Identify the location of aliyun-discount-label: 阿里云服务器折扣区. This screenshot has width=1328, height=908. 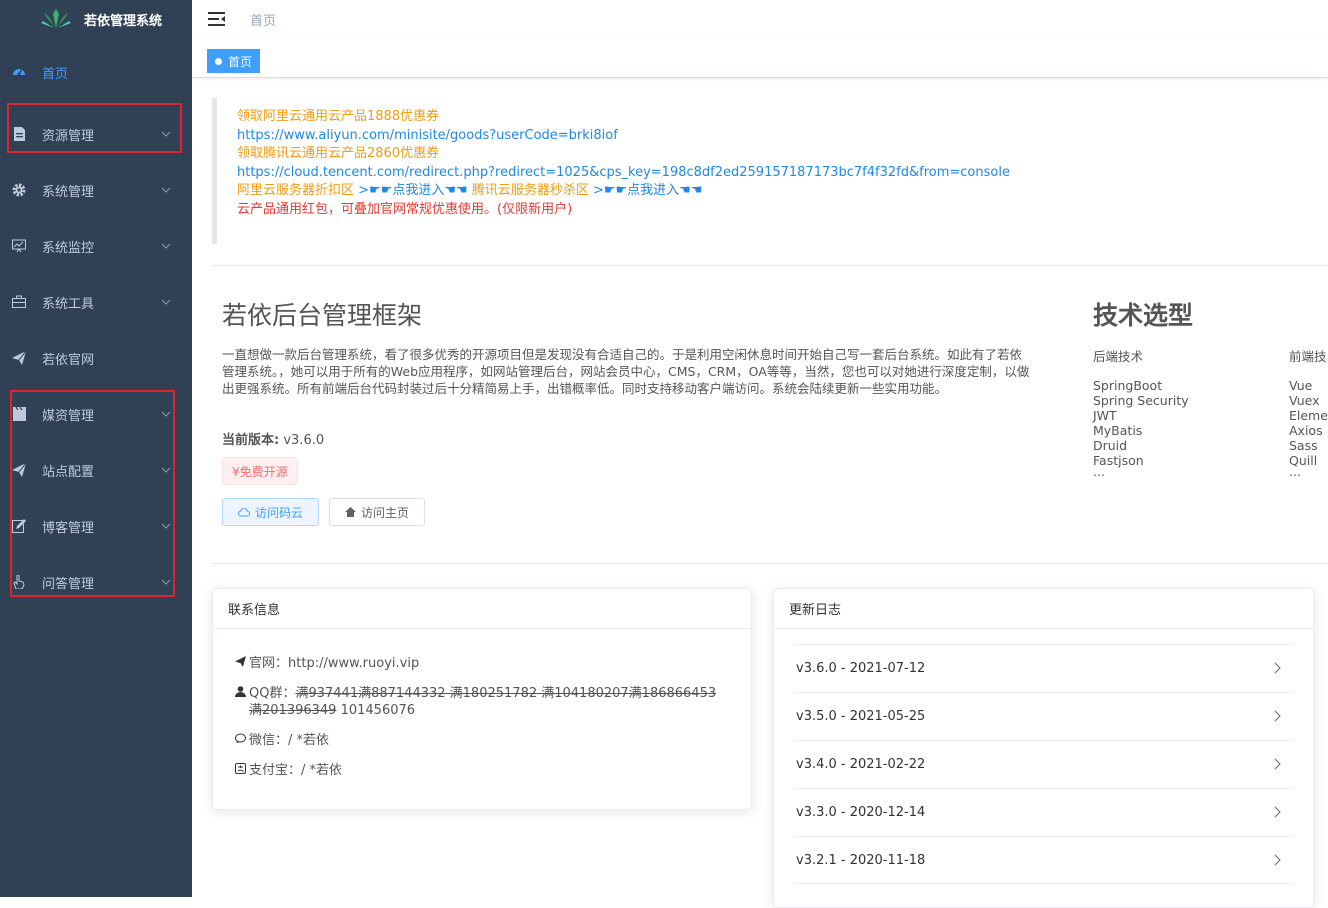
(295, 190).